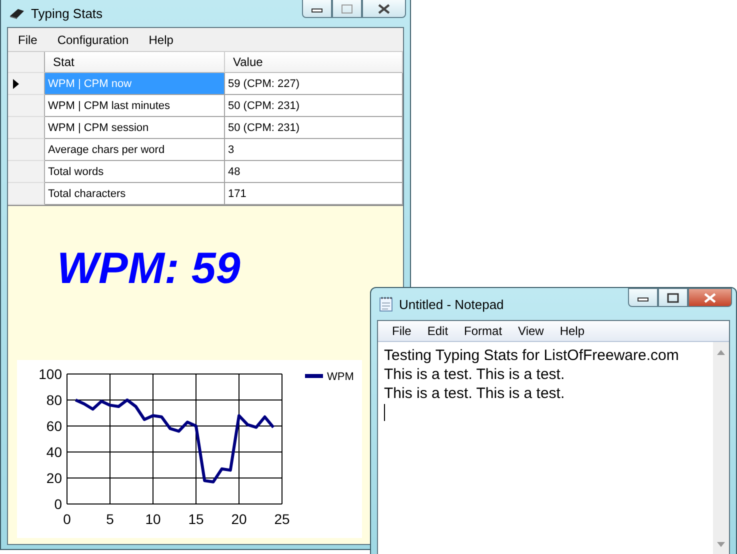 This screenshot has height=554, width=737. Describe the element at coordinates (93, 39) in the screenshot. I see `menu-item: Configuration` at that location.